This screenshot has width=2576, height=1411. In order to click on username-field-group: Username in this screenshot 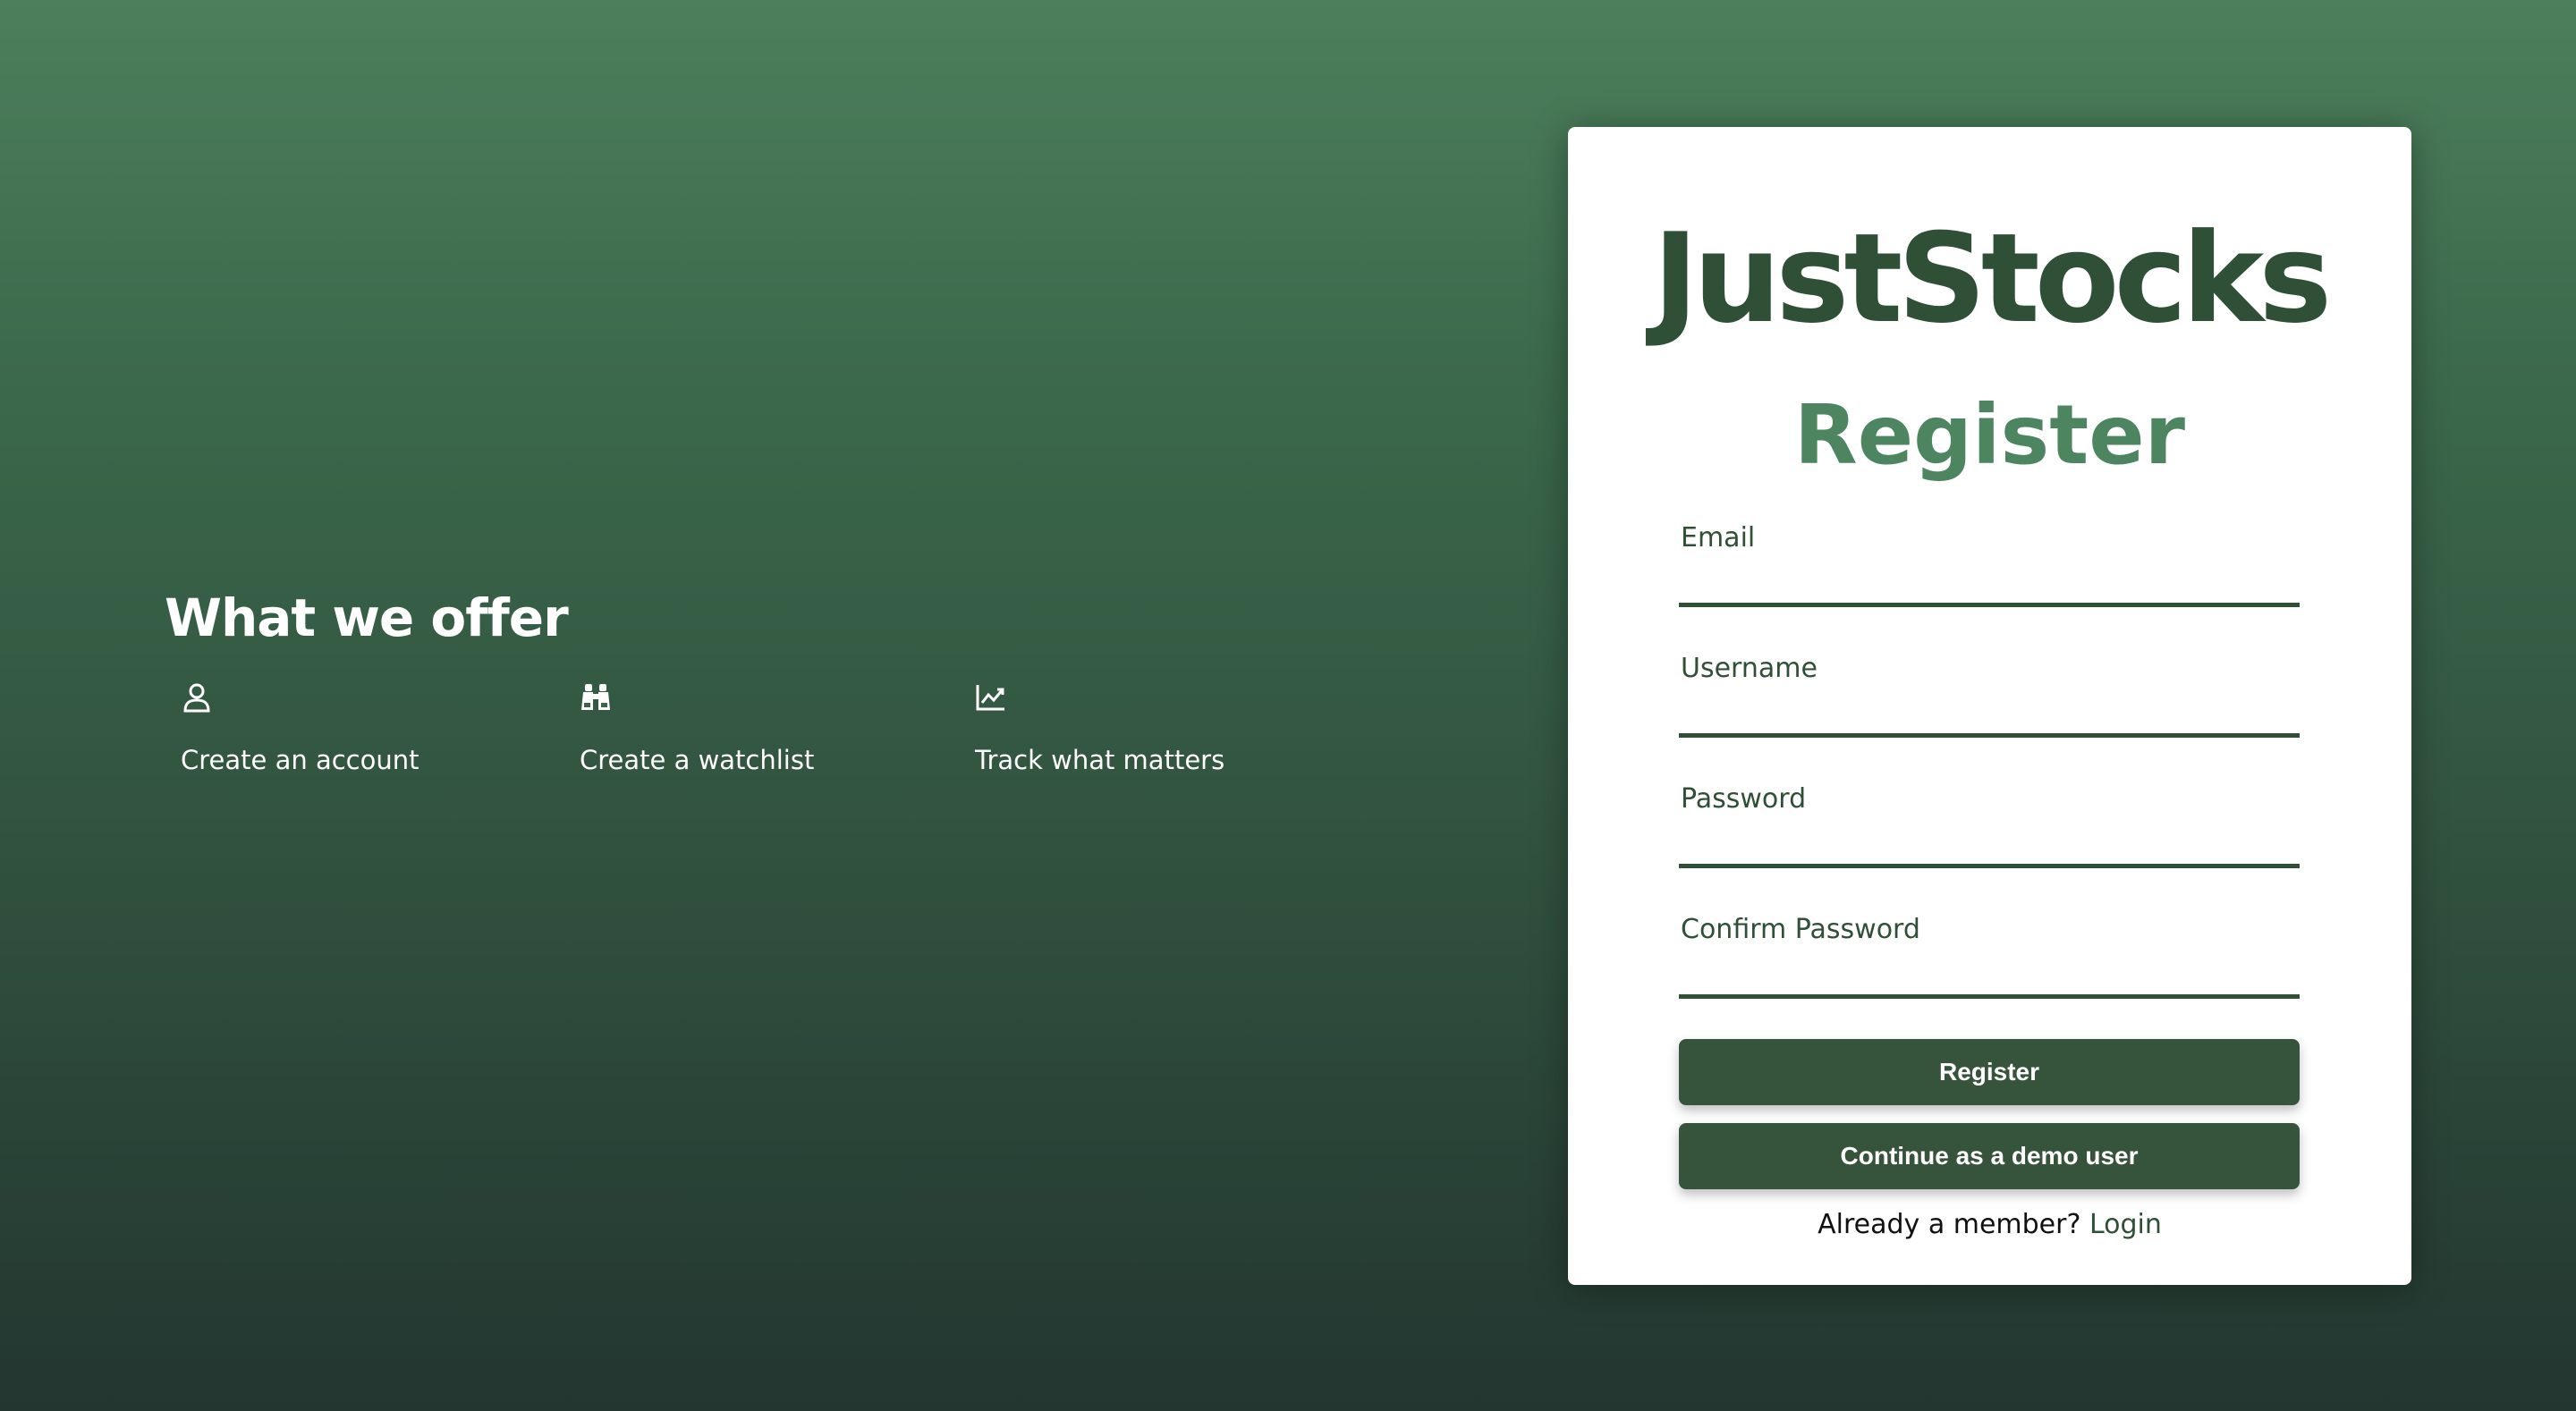, I will do `click(1989, 696)`.